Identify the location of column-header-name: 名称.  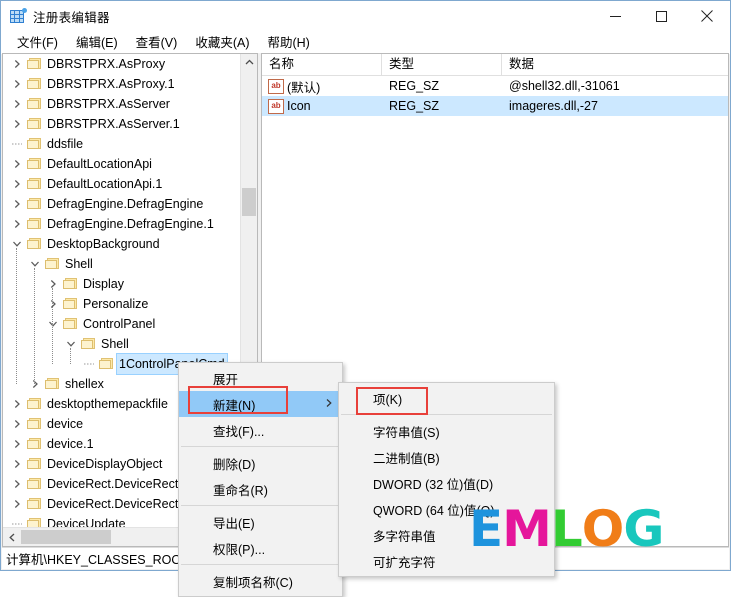
(322, 64).